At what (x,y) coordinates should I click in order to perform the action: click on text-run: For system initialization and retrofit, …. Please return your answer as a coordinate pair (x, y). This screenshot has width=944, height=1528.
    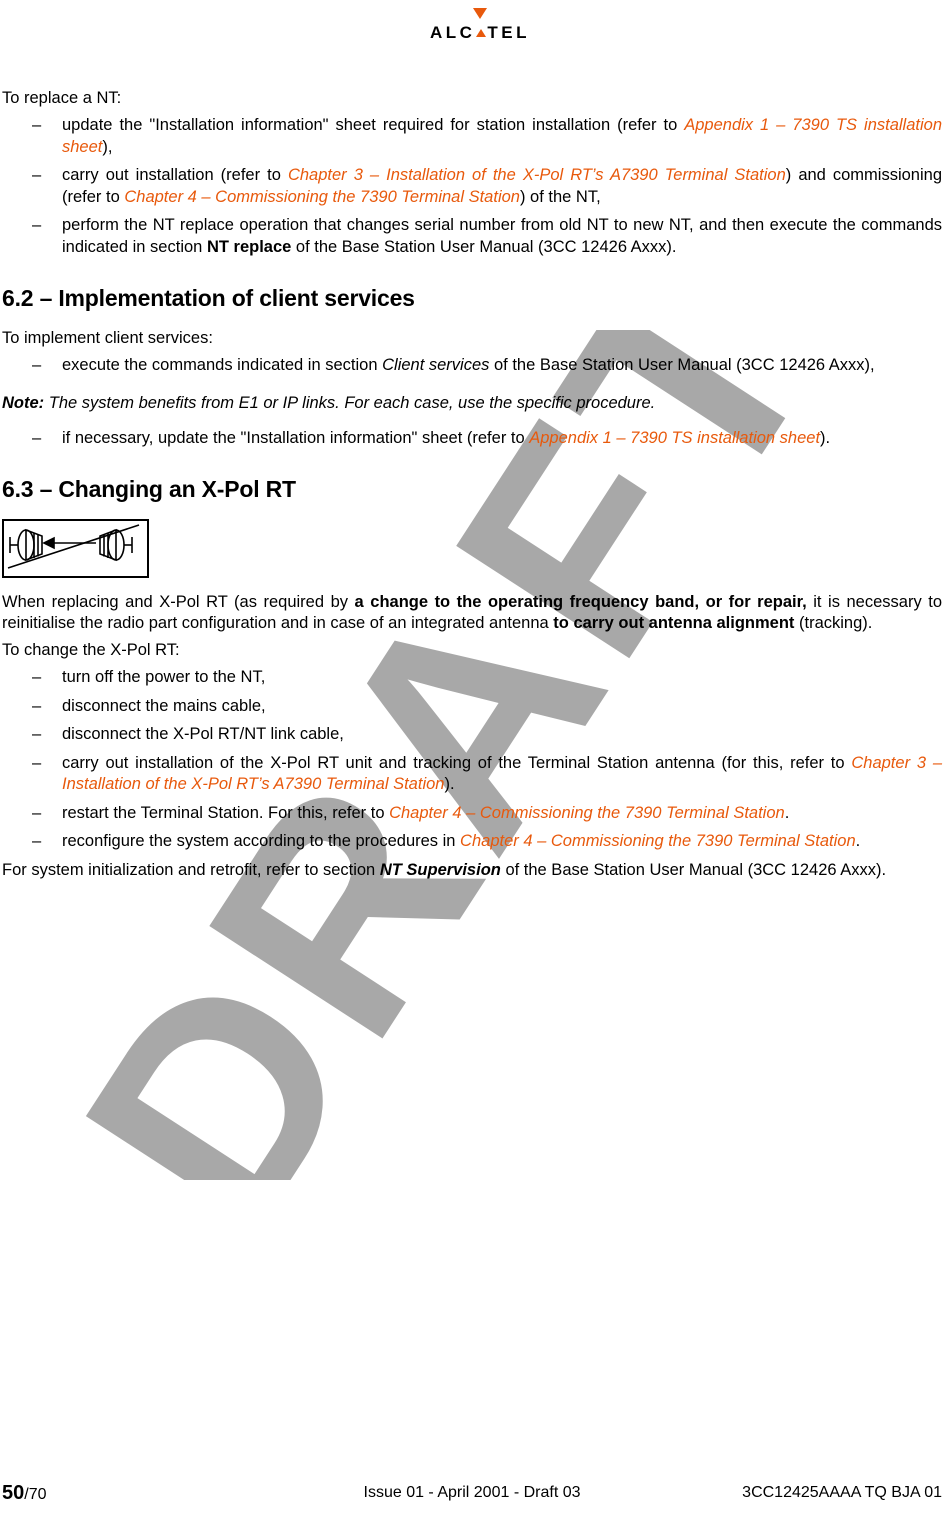
    Looking at the image, I should click on (191, 869).